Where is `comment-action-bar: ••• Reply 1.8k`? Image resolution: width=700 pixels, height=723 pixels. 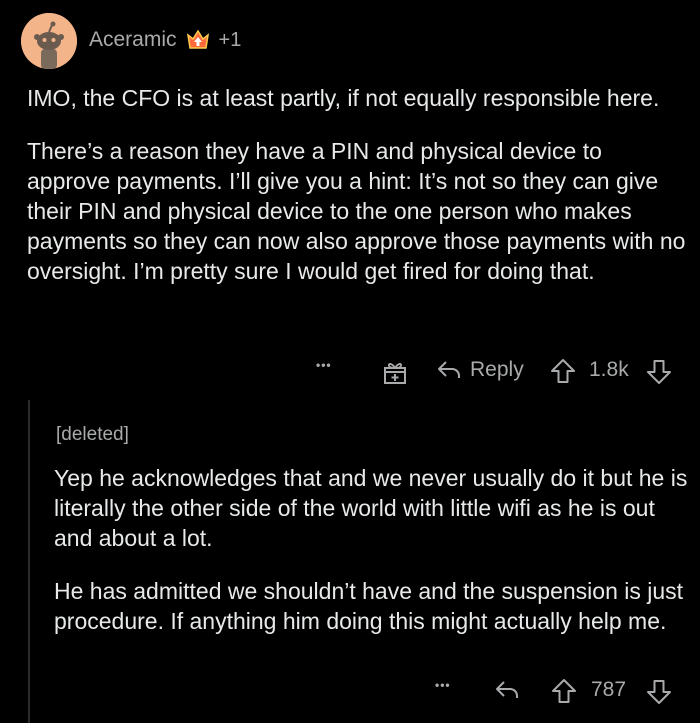 comment-action-bar: ••• Reply 1.8k is located at coordinates (350, 372).